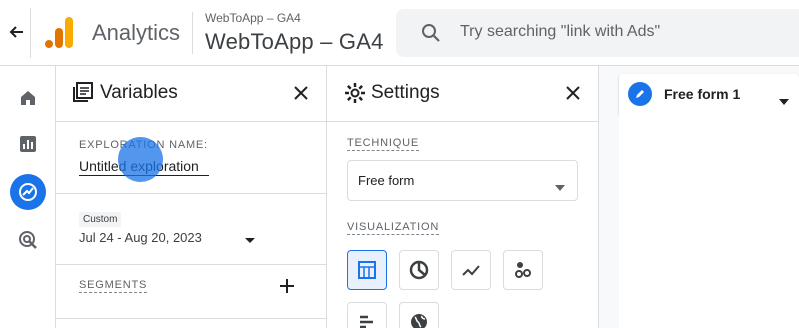 The height and width of the screenshot is (328, 799). I want to click on scatter-icon, so click(523, 270).